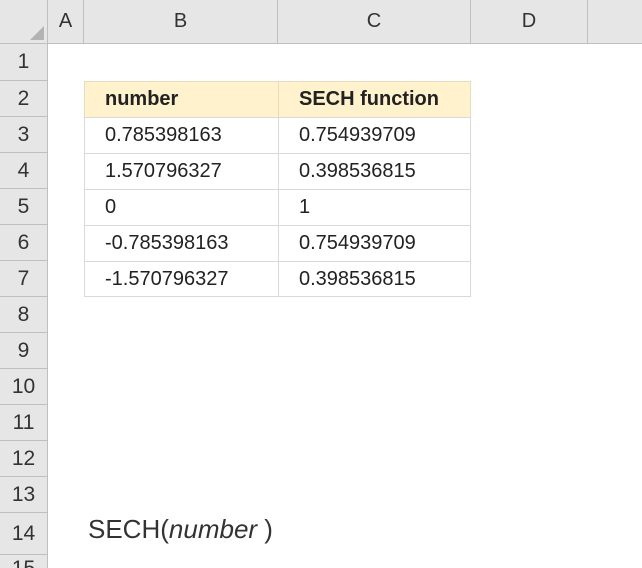  Describe the element at coordinates (24, 387) in the screenshot. I see `row-header-10: 10` at that location.